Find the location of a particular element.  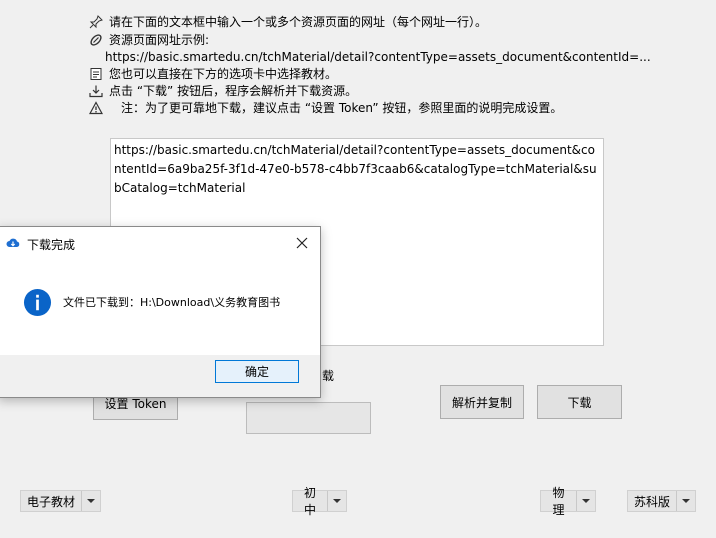

dialog-titlebar: 下载完成 is located at coordinates (160, 243).